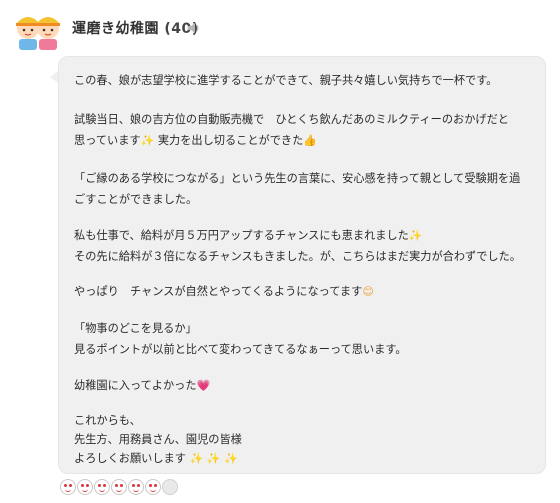 The image size is (560, 503). I want to click on message-line: 「物事のどこを見るか」, so click(135, 328).